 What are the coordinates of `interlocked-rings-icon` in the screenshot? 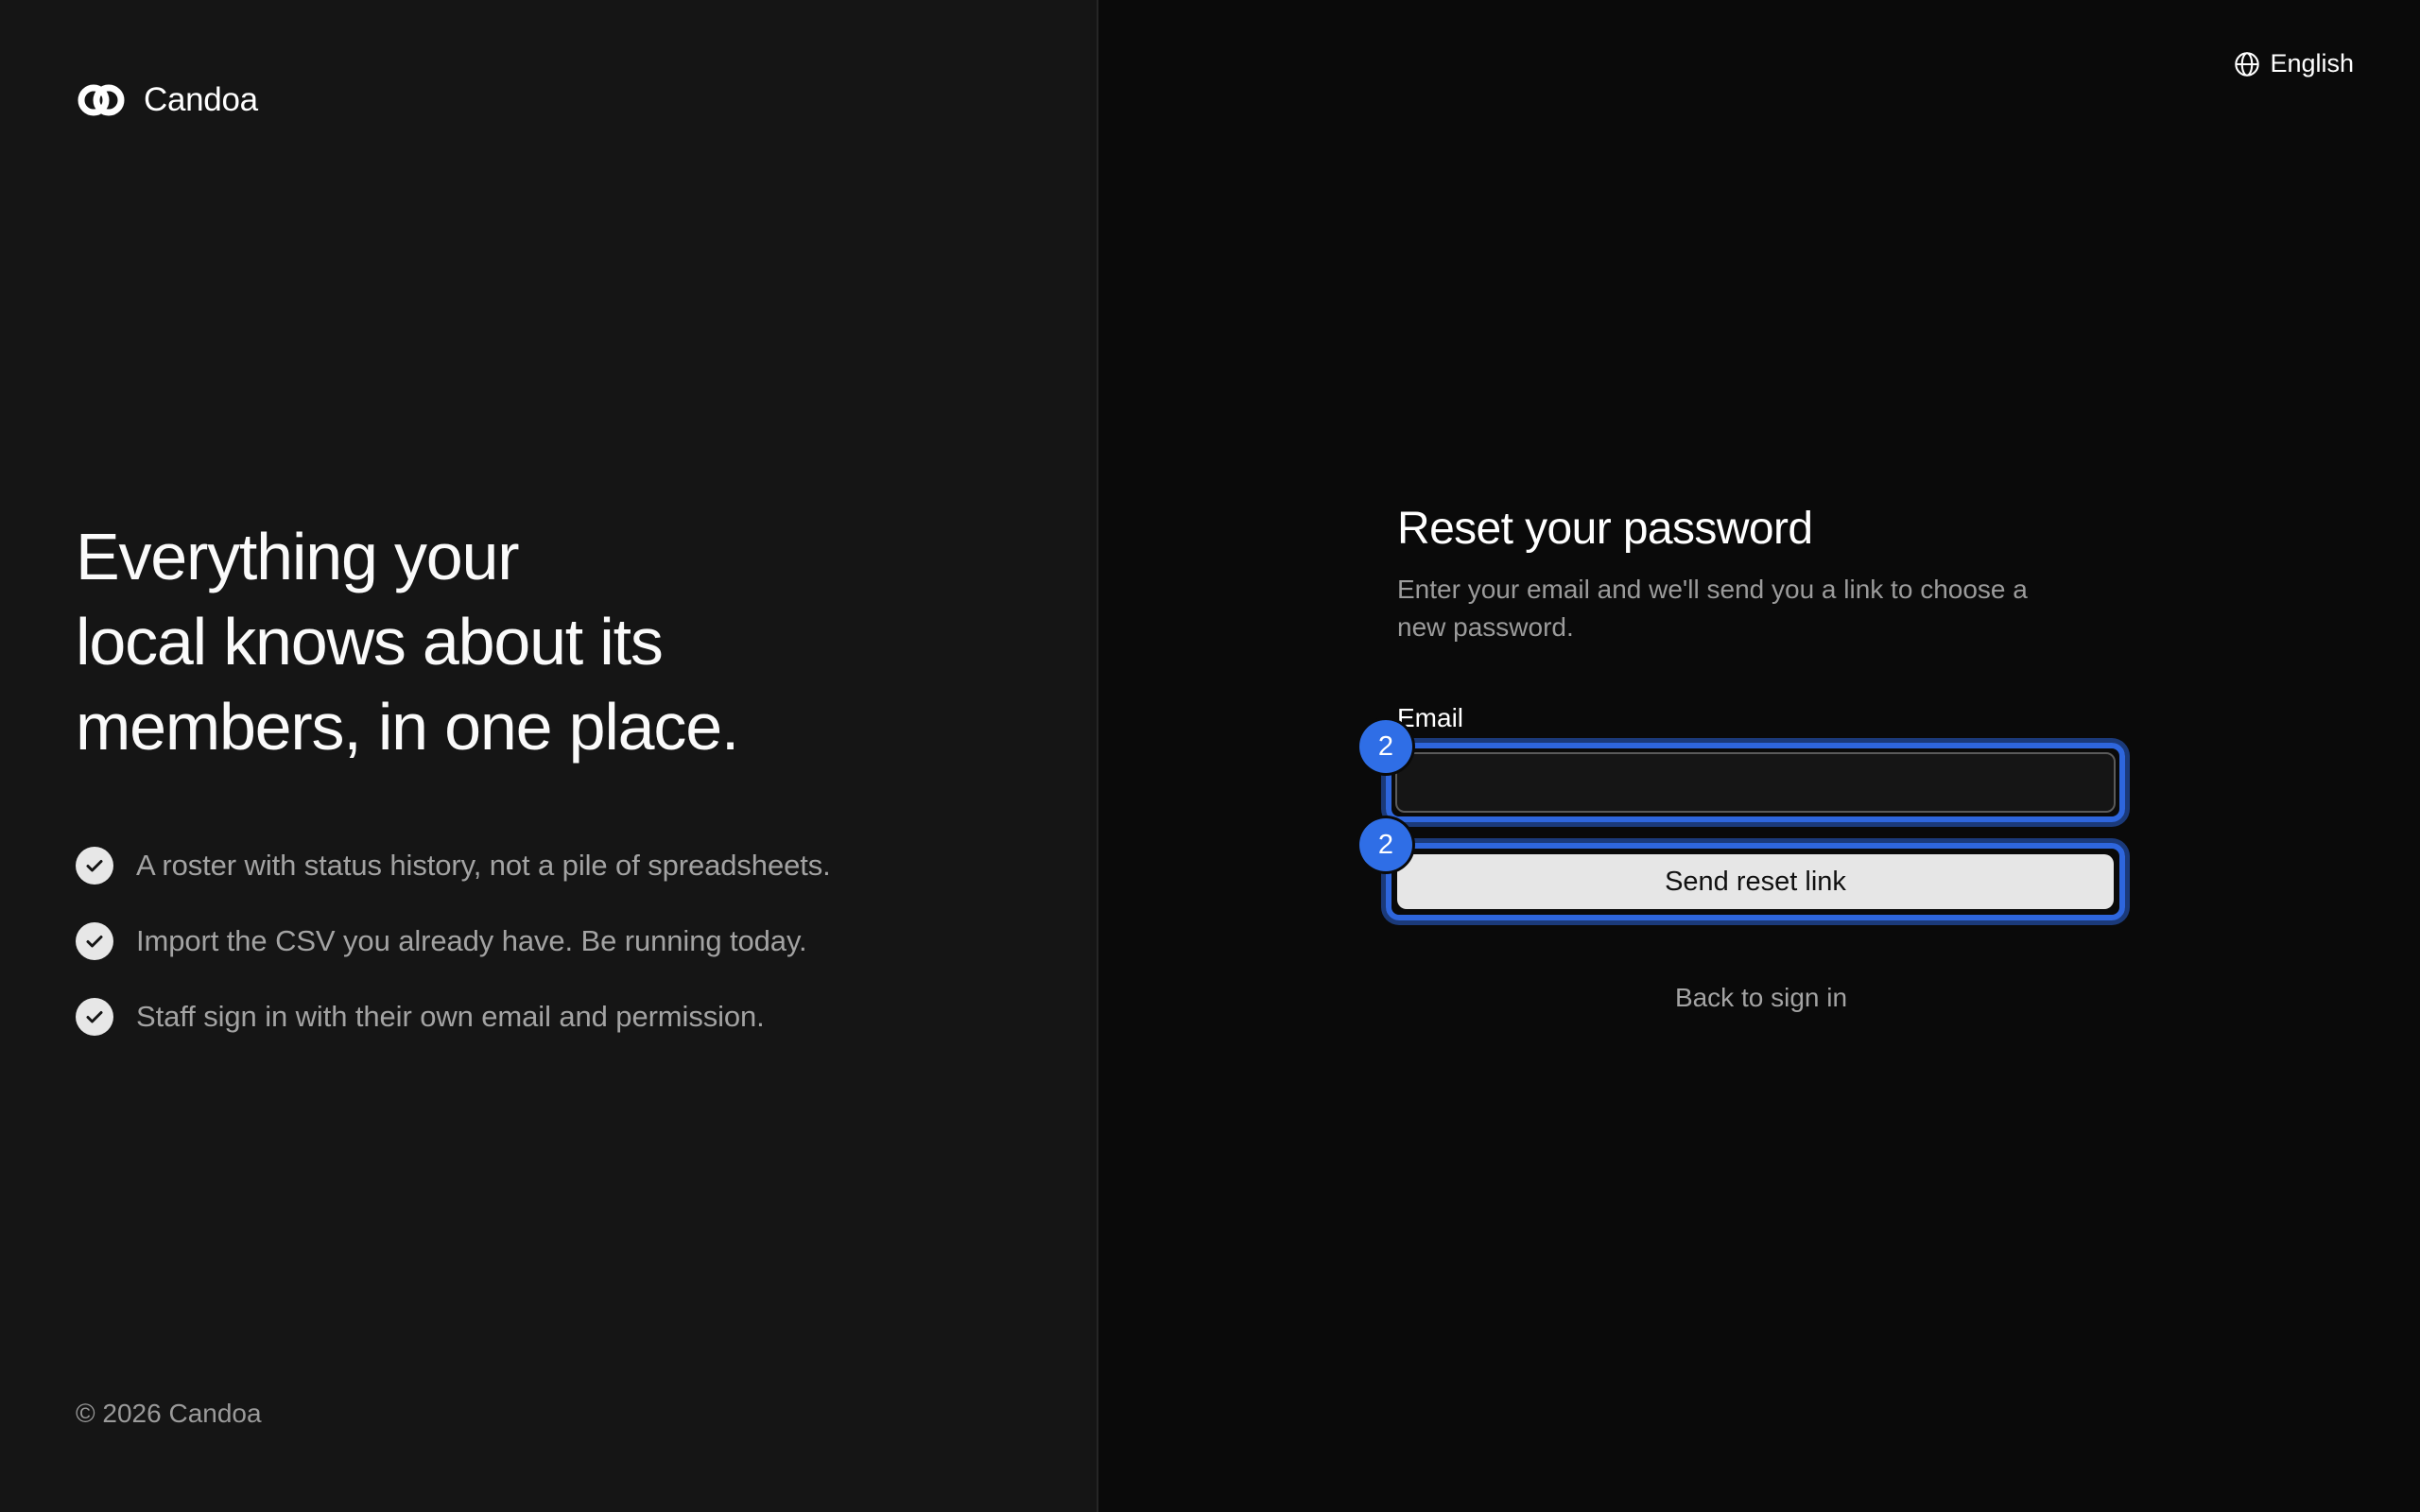 It's located at (101, 100).